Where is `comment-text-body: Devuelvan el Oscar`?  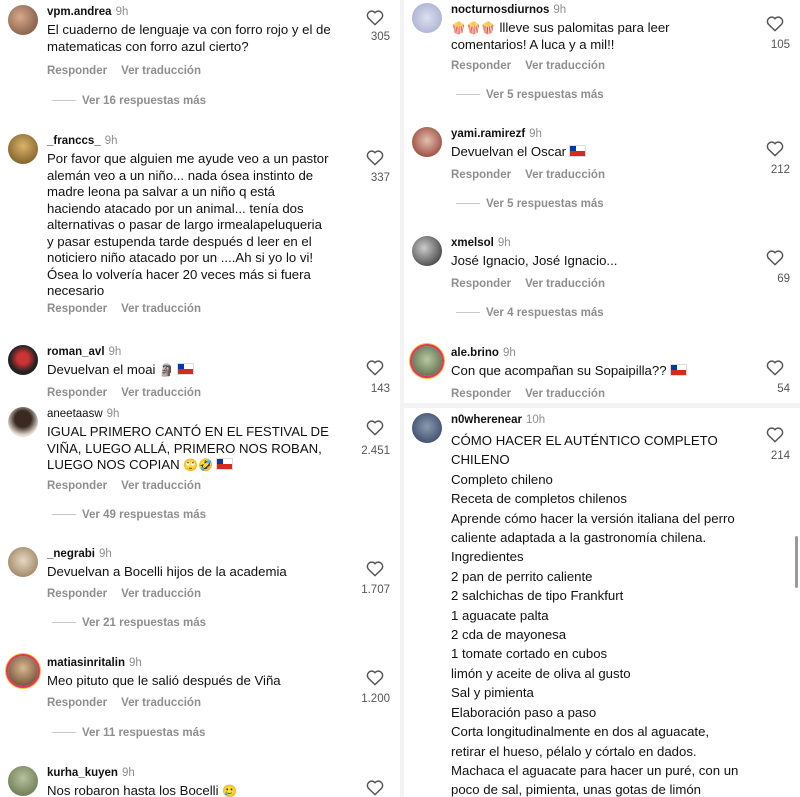
comment-text-body: Devuelvan el Oscar is located at coordinates (509, 151).